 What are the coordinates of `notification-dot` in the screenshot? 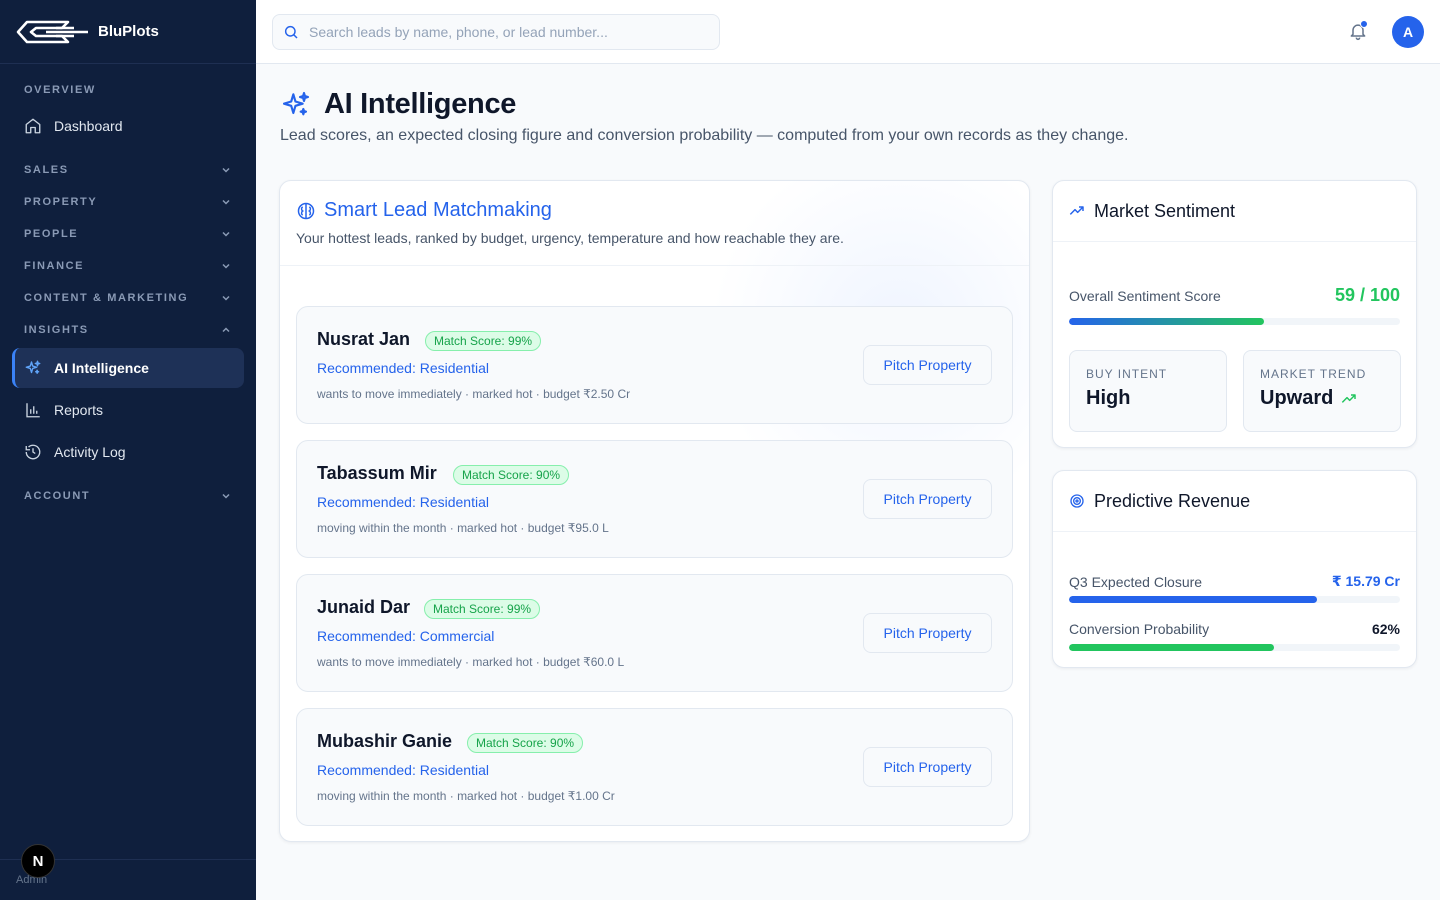 It's located at (1364, 24).